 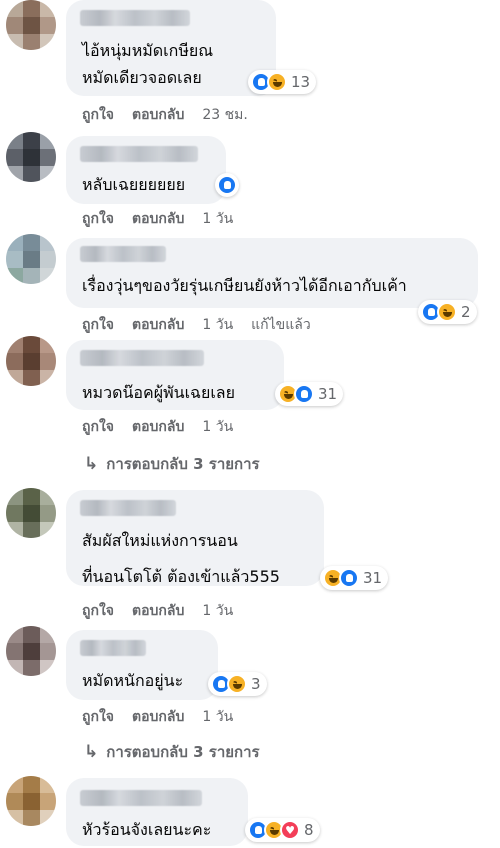 I want to click on love-reaction-icon, so click(x=290, y=830).